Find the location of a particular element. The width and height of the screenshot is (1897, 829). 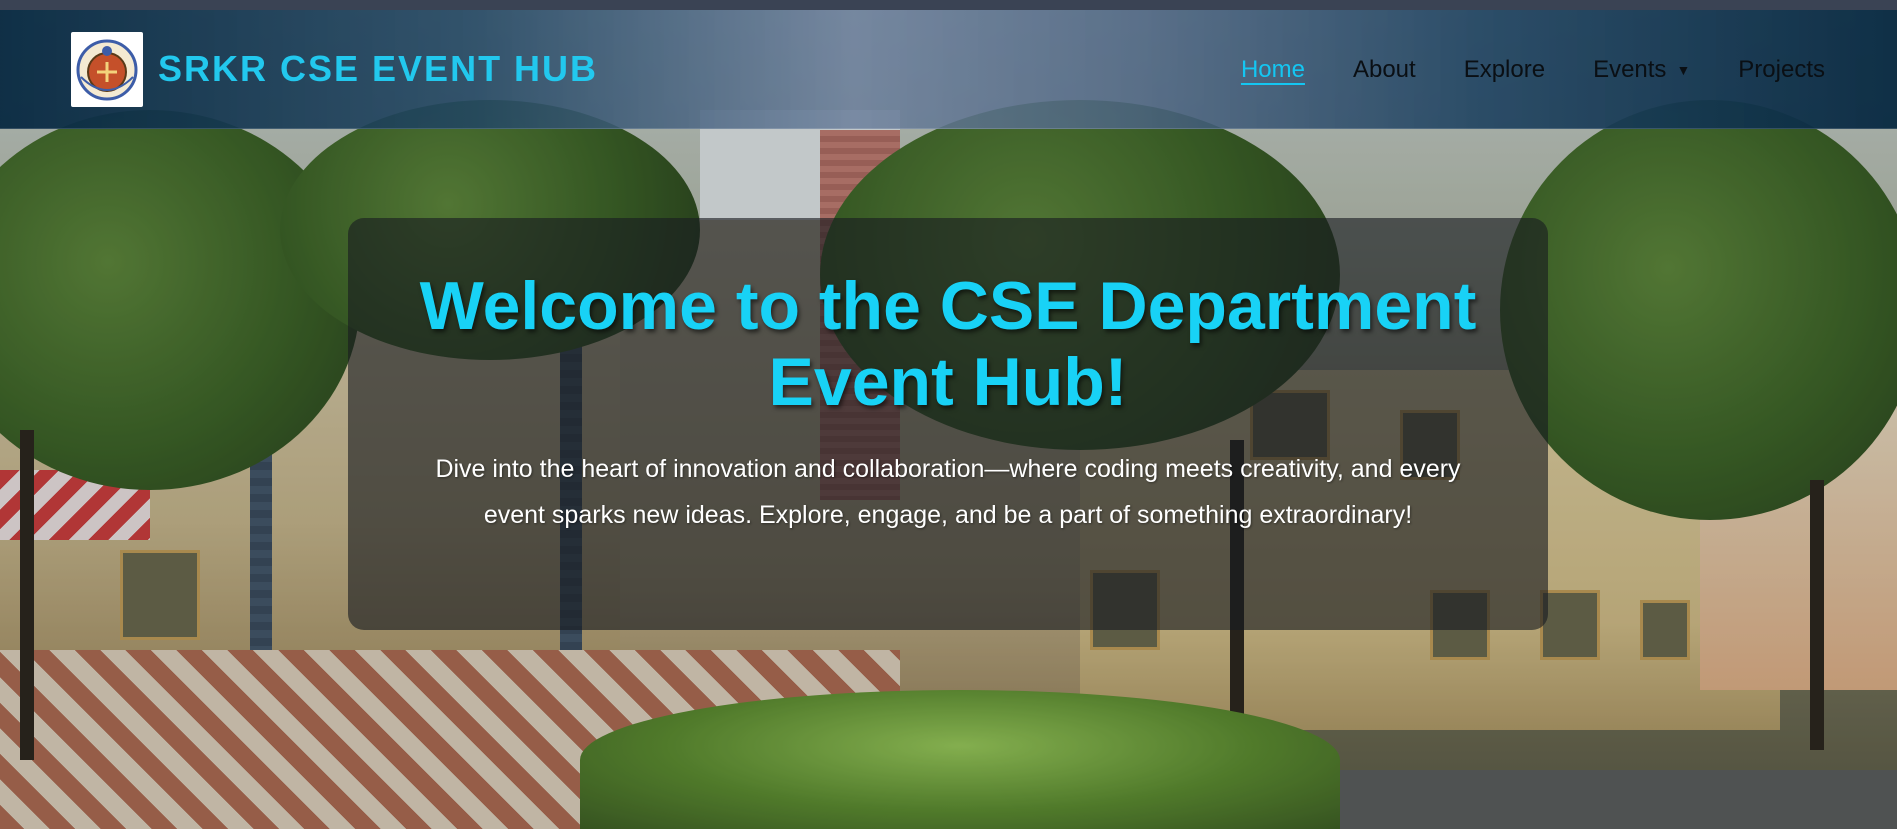

main-nav: Home About Explore Events ▼ Projects is located at coordinates (1533, 70).